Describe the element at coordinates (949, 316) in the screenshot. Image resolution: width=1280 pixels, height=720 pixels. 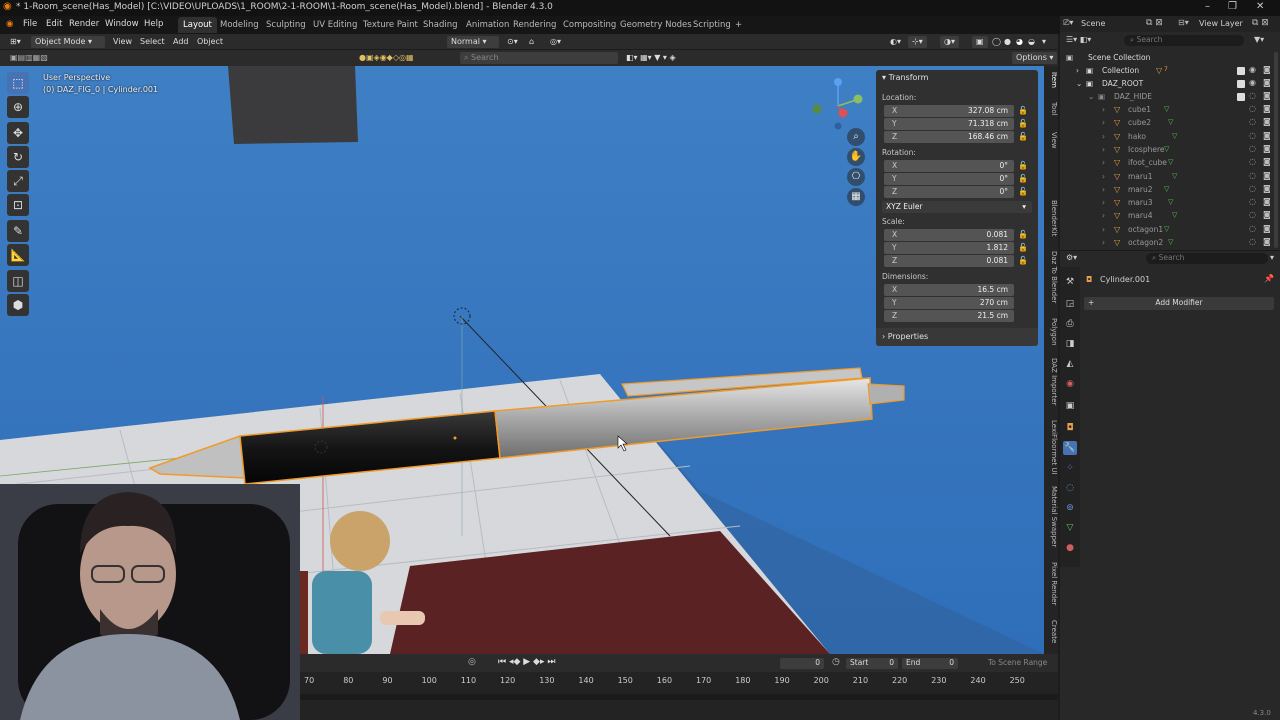
I see `dimensions-z-field: Z 21.5 cm` at that location.